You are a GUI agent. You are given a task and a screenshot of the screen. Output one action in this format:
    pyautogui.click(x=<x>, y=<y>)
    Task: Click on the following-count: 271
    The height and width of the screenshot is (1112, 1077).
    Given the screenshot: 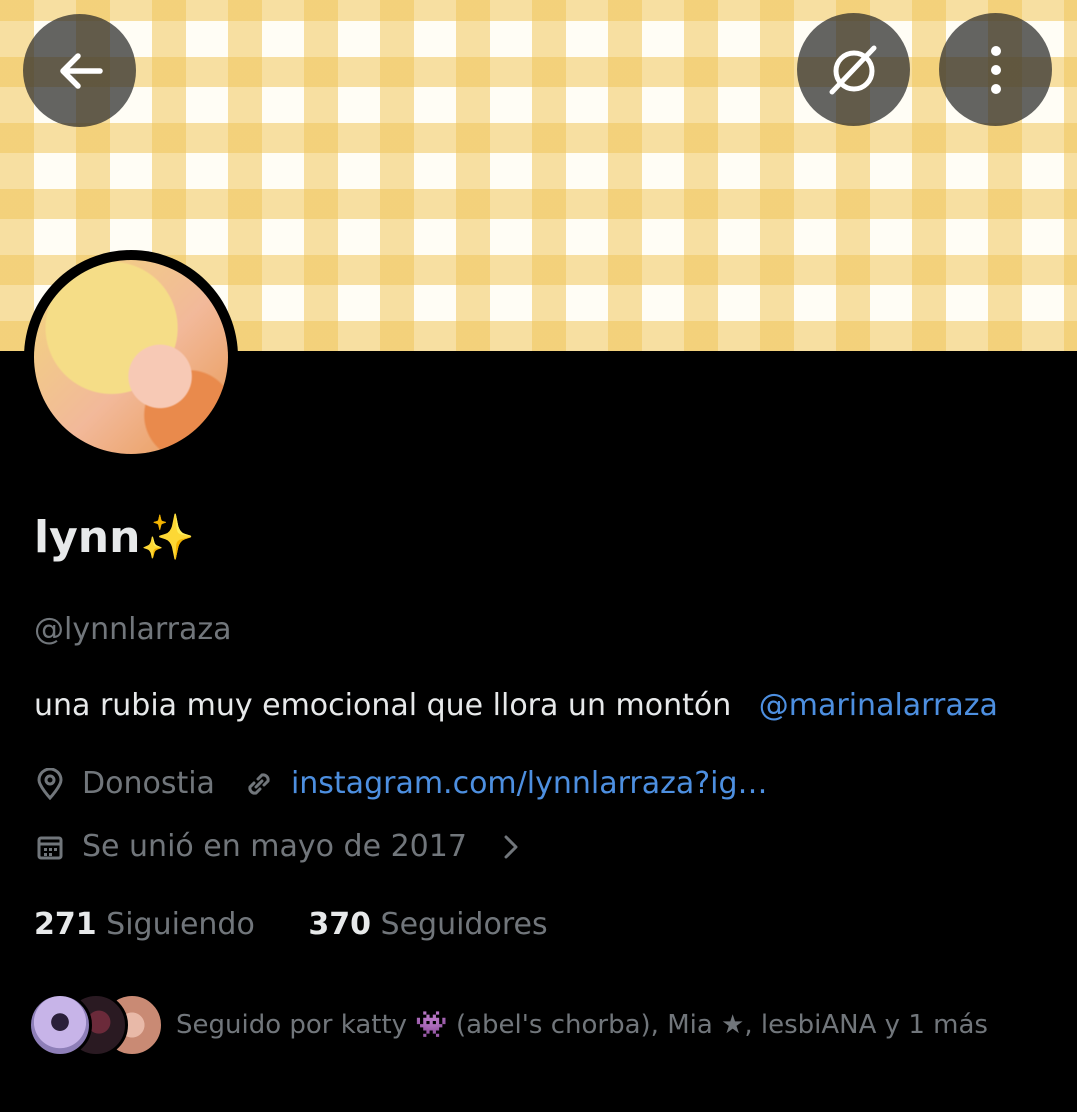 What is the action you would take?
    pyautogui.click(x=65, y=924)
    